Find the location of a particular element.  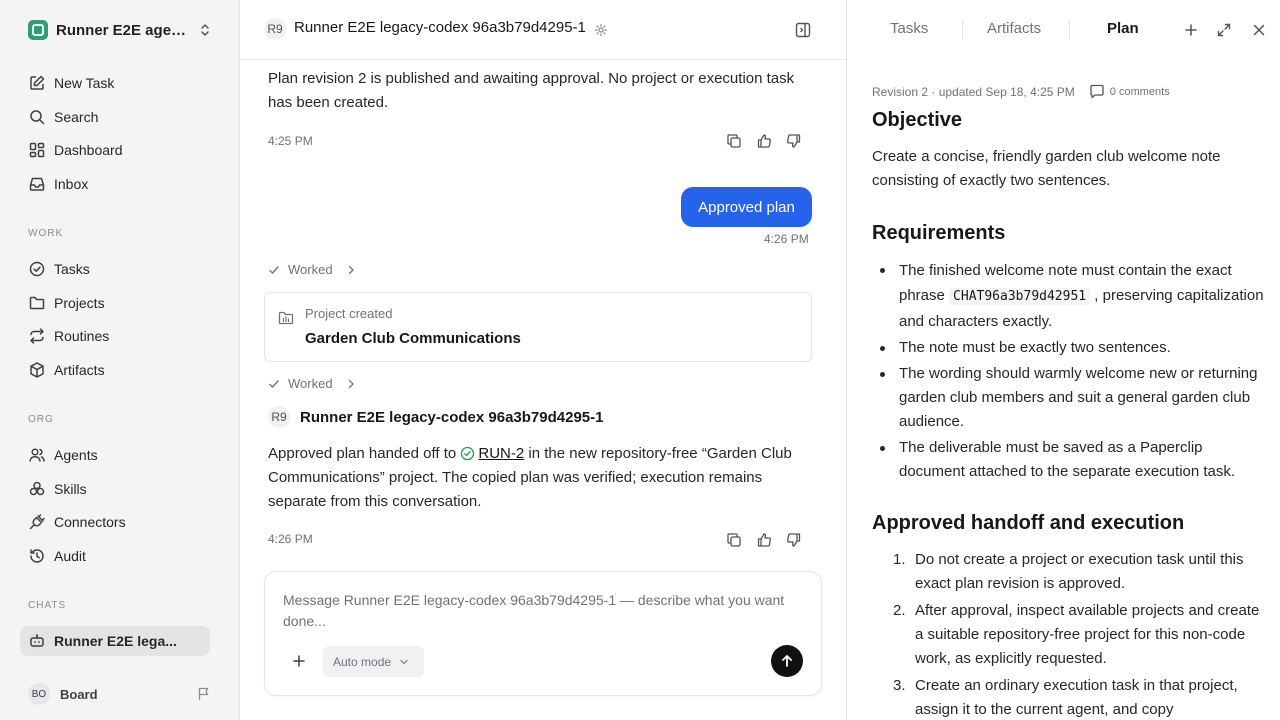

close-icon is located at coordinates (1259, 30).